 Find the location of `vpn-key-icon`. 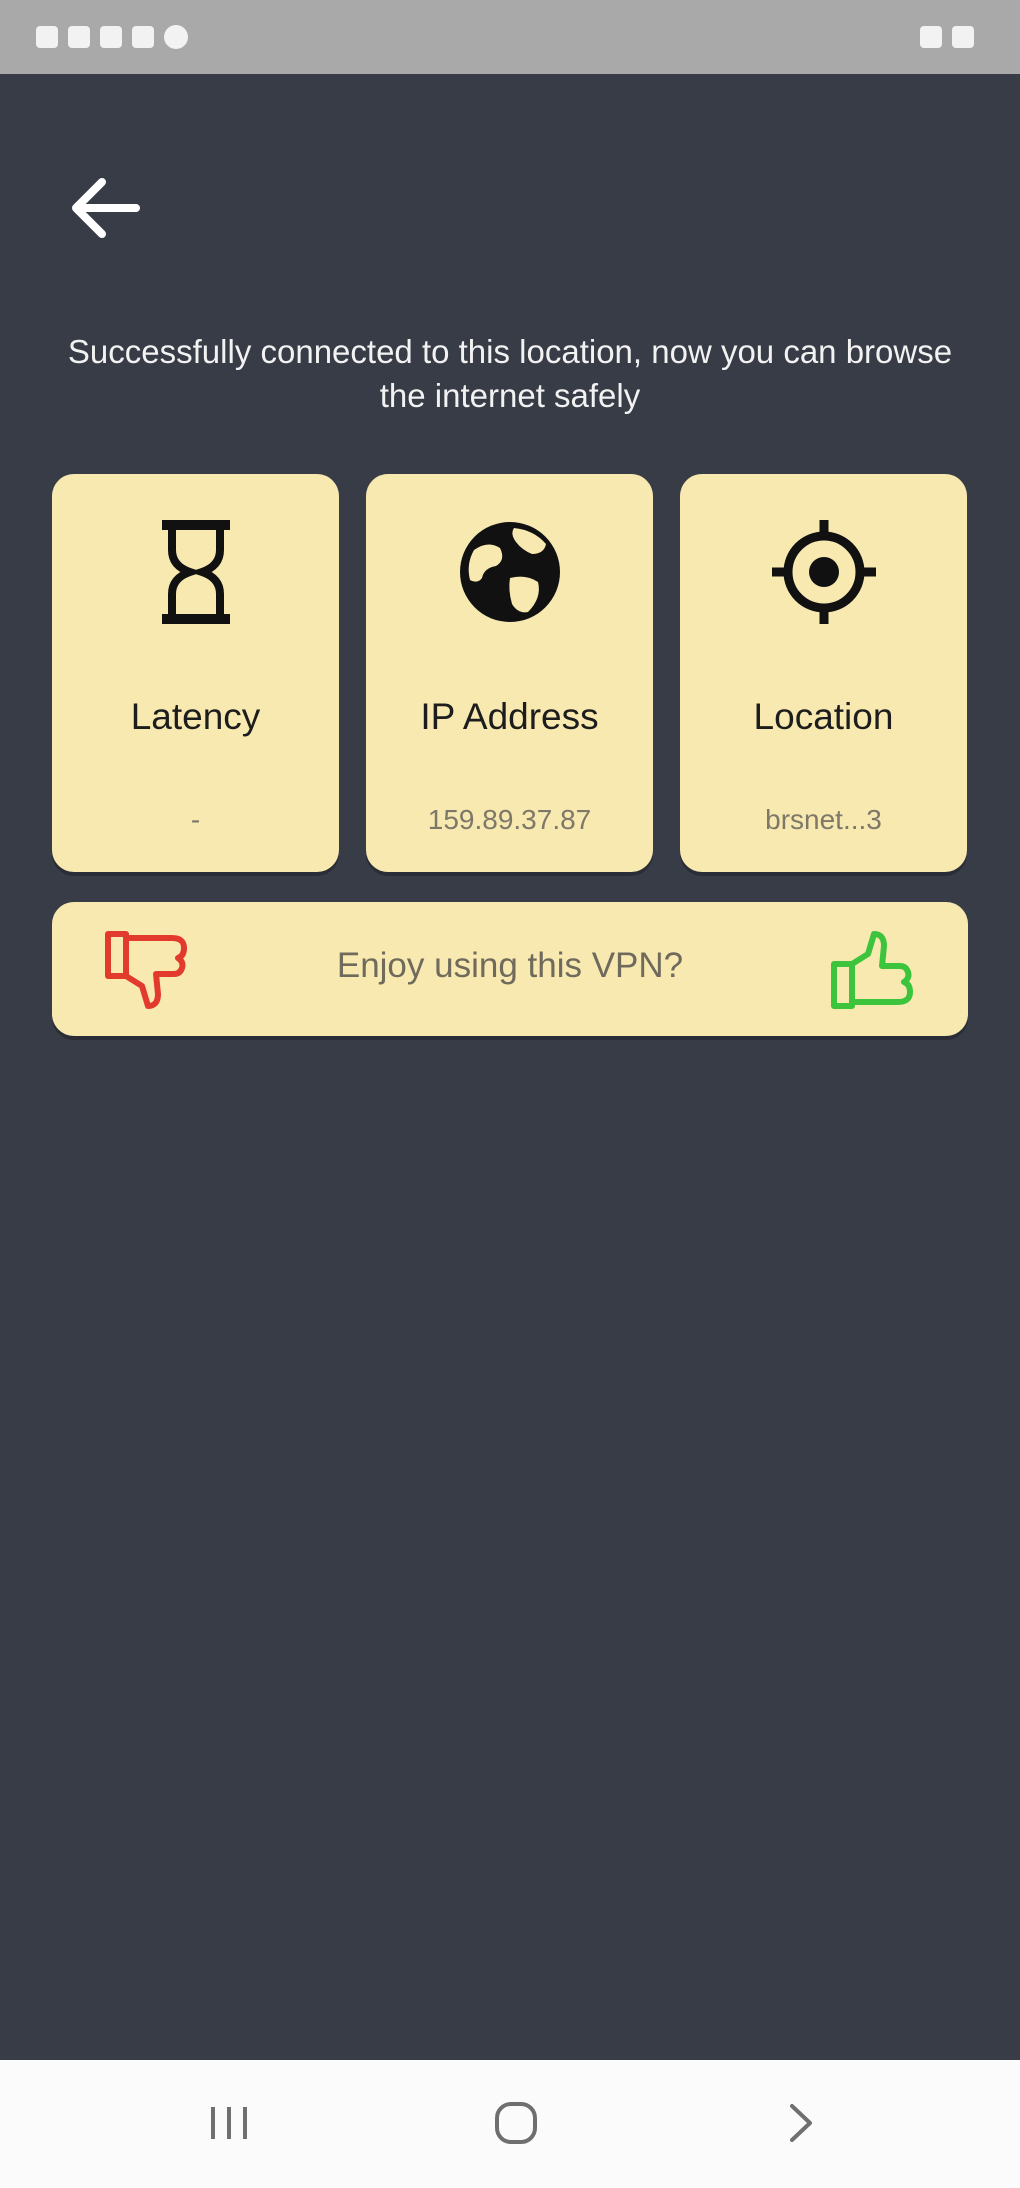

vpn-key-icon is located at coordinates (176, 37).